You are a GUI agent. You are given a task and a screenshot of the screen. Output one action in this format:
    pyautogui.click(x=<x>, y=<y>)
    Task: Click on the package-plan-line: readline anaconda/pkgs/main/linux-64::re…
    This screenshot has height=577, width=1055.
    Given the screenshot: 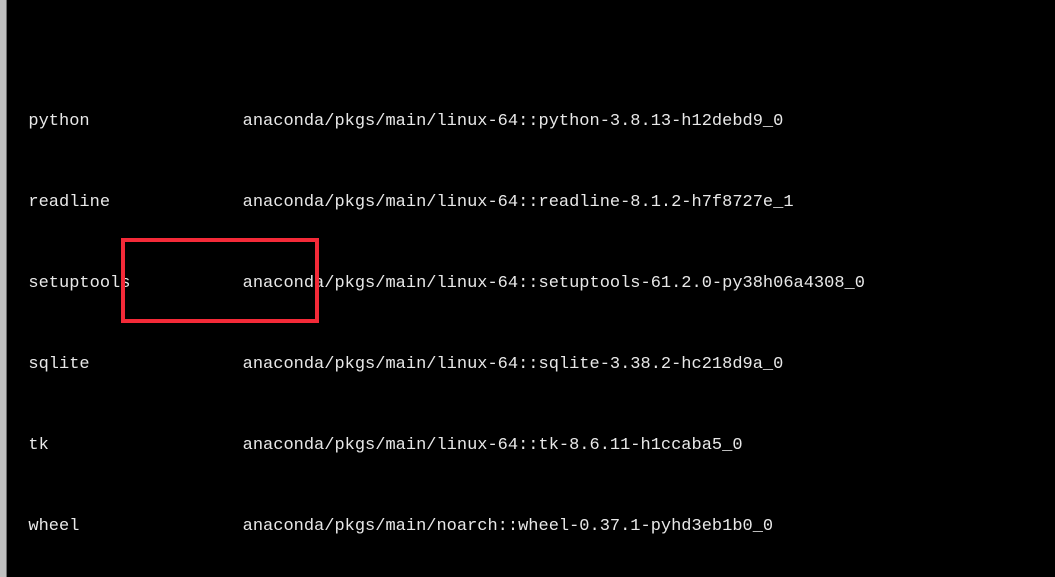 What is the action you would take?
    pyautogui.click(x=401, y=202)
    